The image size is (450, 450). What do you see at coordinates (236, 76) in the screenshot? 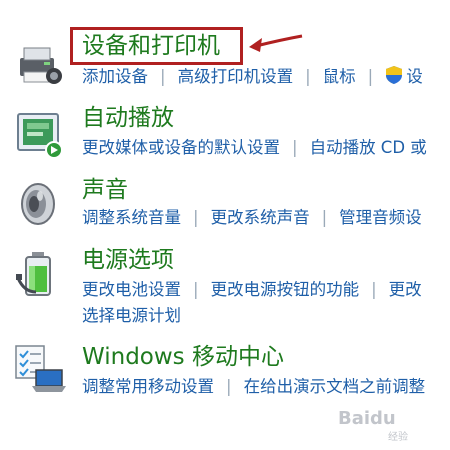
I see `link-advanced-printer-settings: 高级打印机设置` at bounding box center [236, 76].